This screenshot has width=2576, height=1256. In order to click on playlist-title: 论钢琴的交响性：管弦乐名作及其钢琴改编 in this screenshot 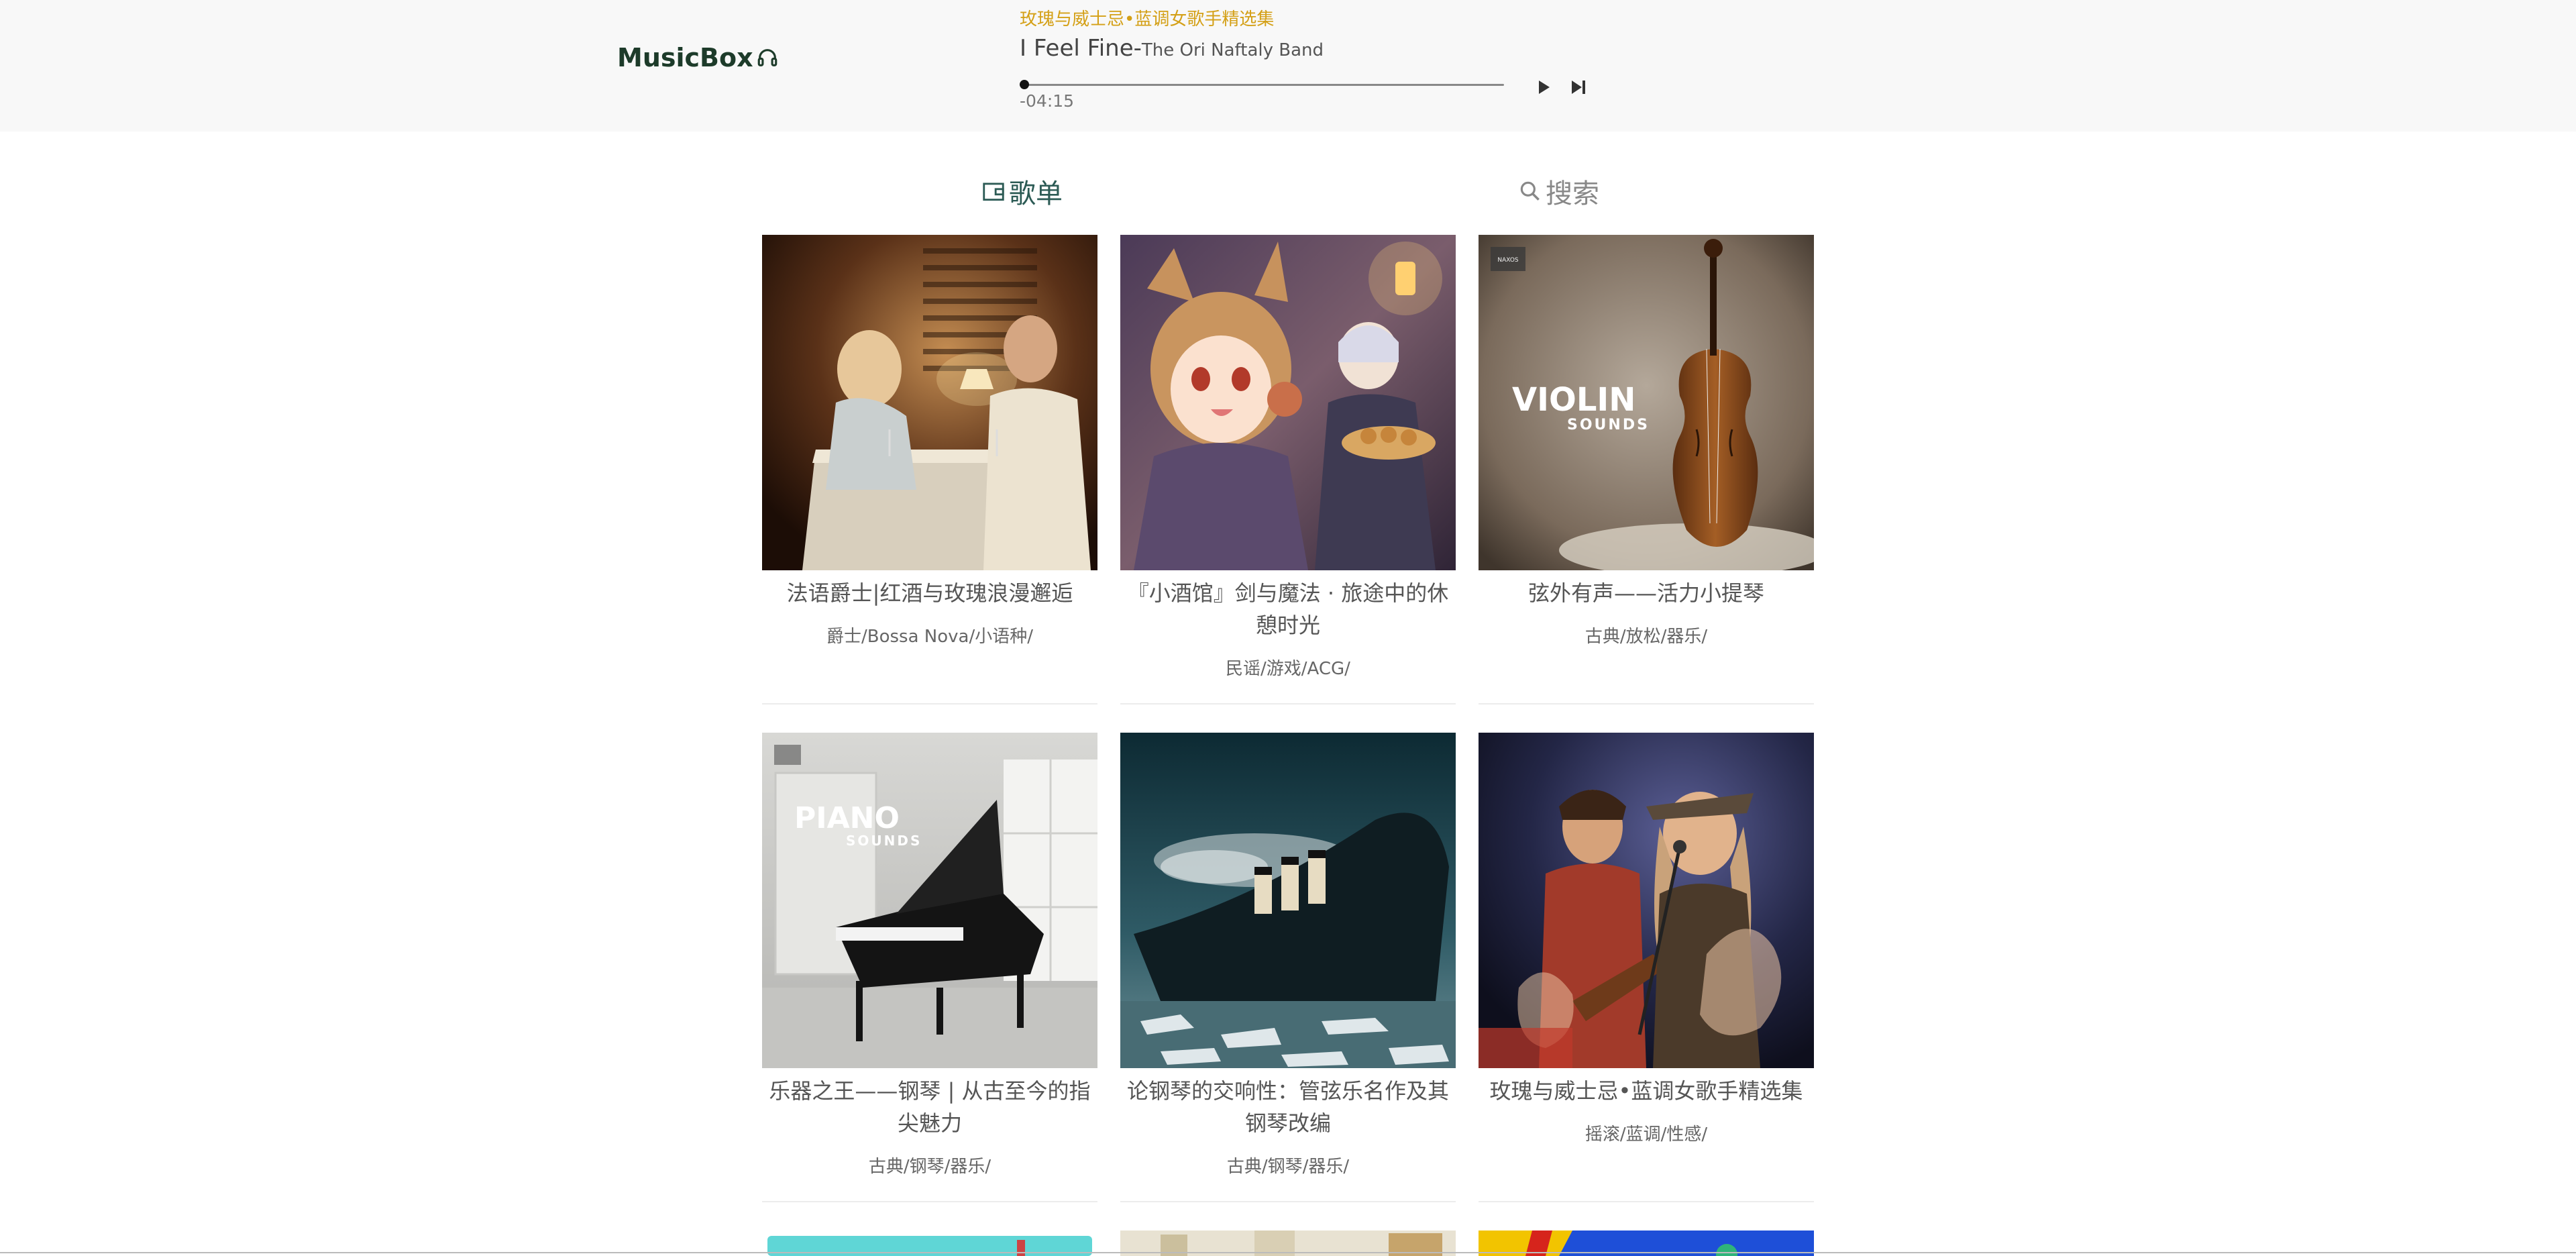, I will do `click(1288, 1103)`.